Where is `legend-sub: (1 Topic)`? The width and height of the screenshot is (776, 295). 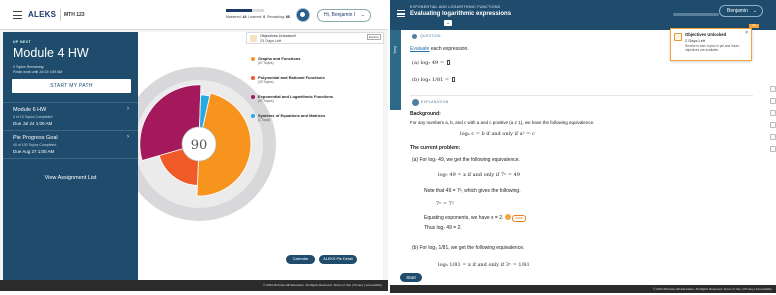 legend-sub: (1 Topic) is located at coordinates (264, 120).